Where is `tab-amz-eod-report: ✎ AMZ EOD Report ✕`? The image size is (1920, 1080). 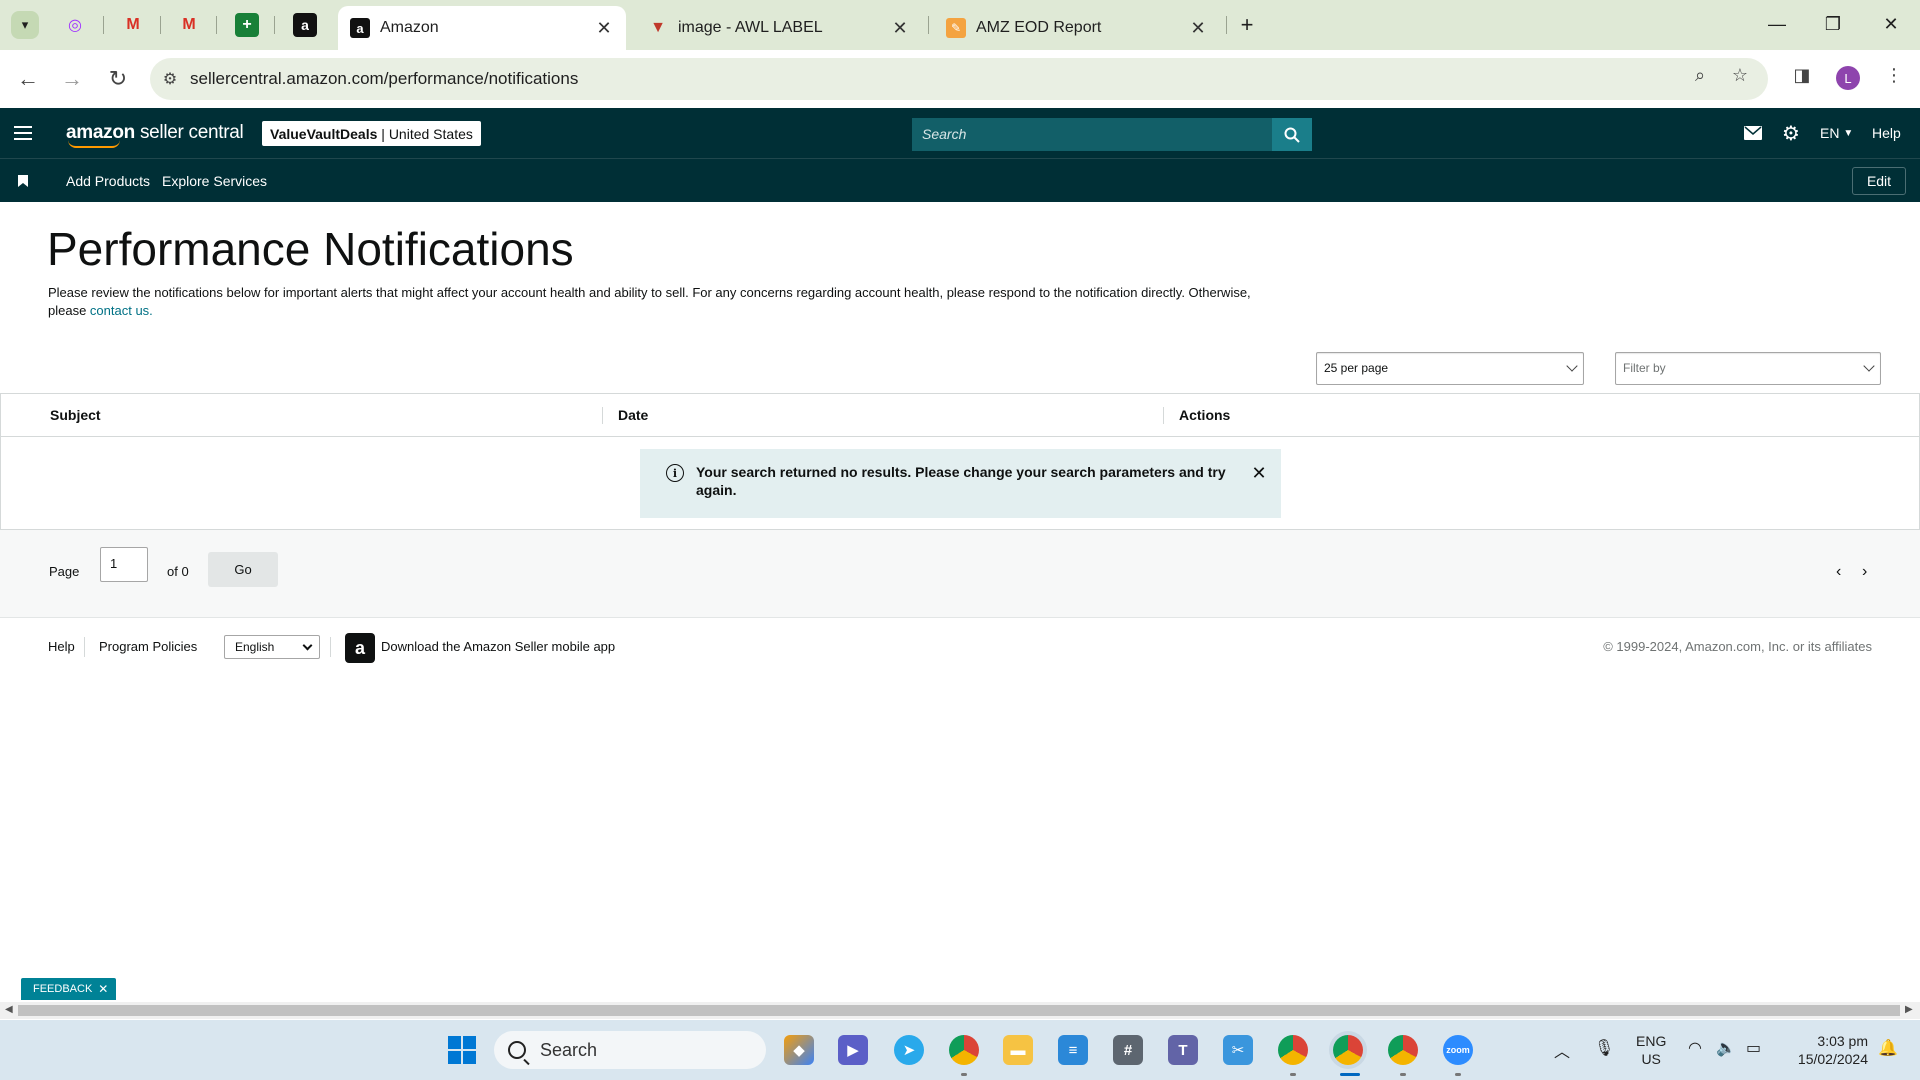
tab-amz-eod-report: ✎ AMZ EOD Report ✕ is located at coordinates (1077, 28).